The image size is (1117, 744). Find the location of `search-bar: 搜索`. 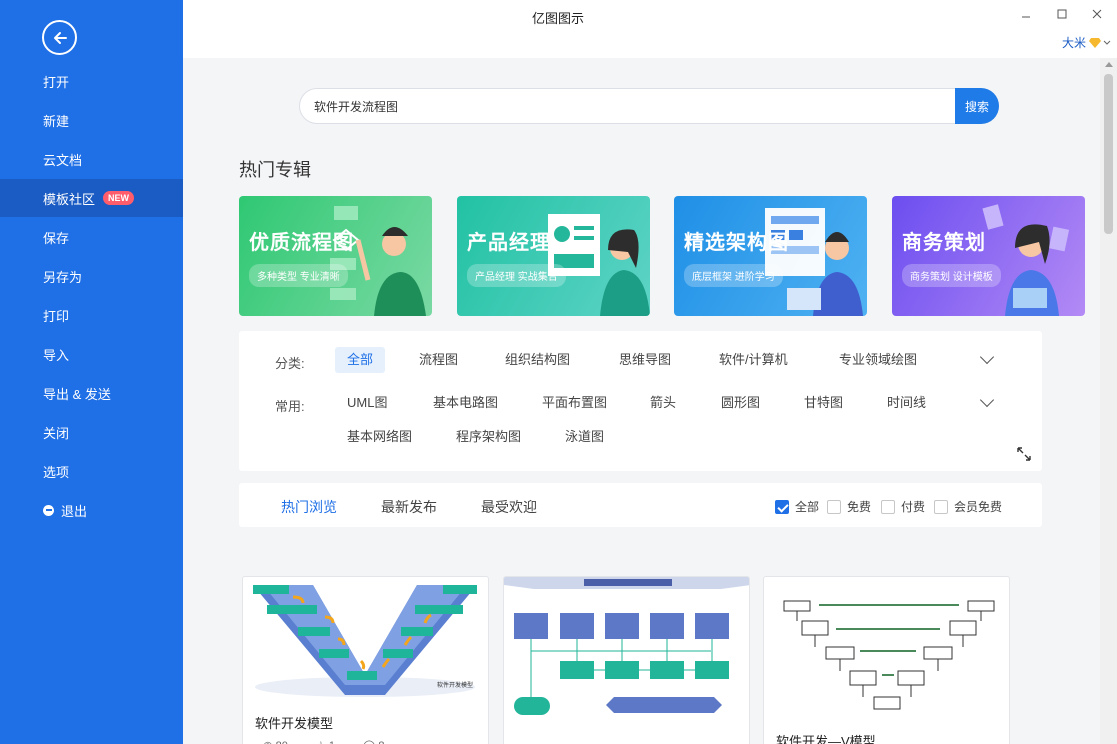

search-bar: 搜索 is located at coordinates (649, 106).